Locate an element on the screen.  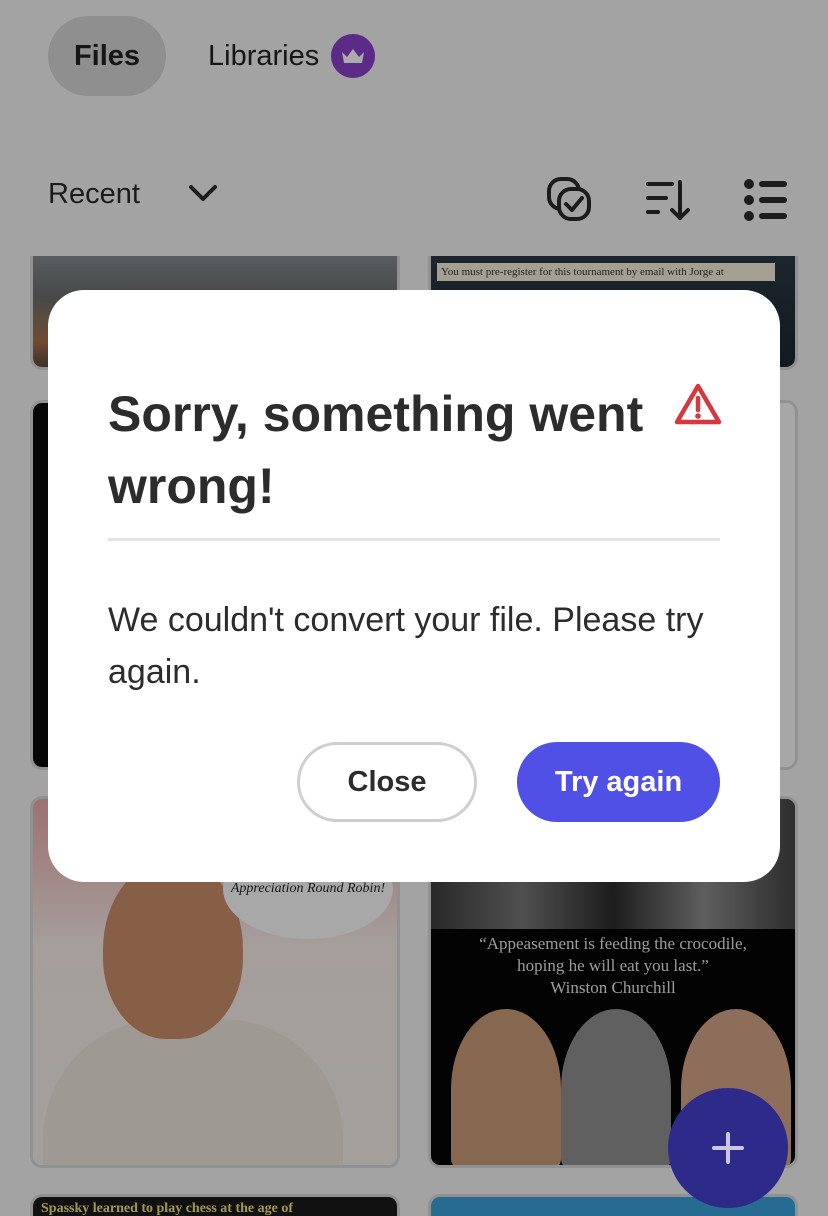
try-again-button: Try again is located at coordinates (618, 782).